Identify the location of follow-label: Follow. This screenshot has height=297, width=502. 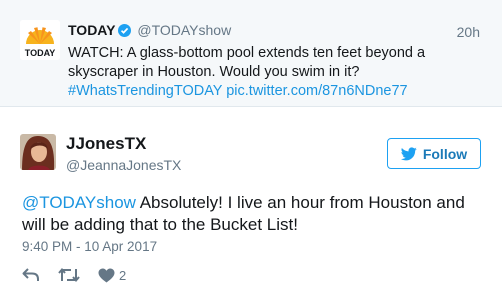
(445, 153).